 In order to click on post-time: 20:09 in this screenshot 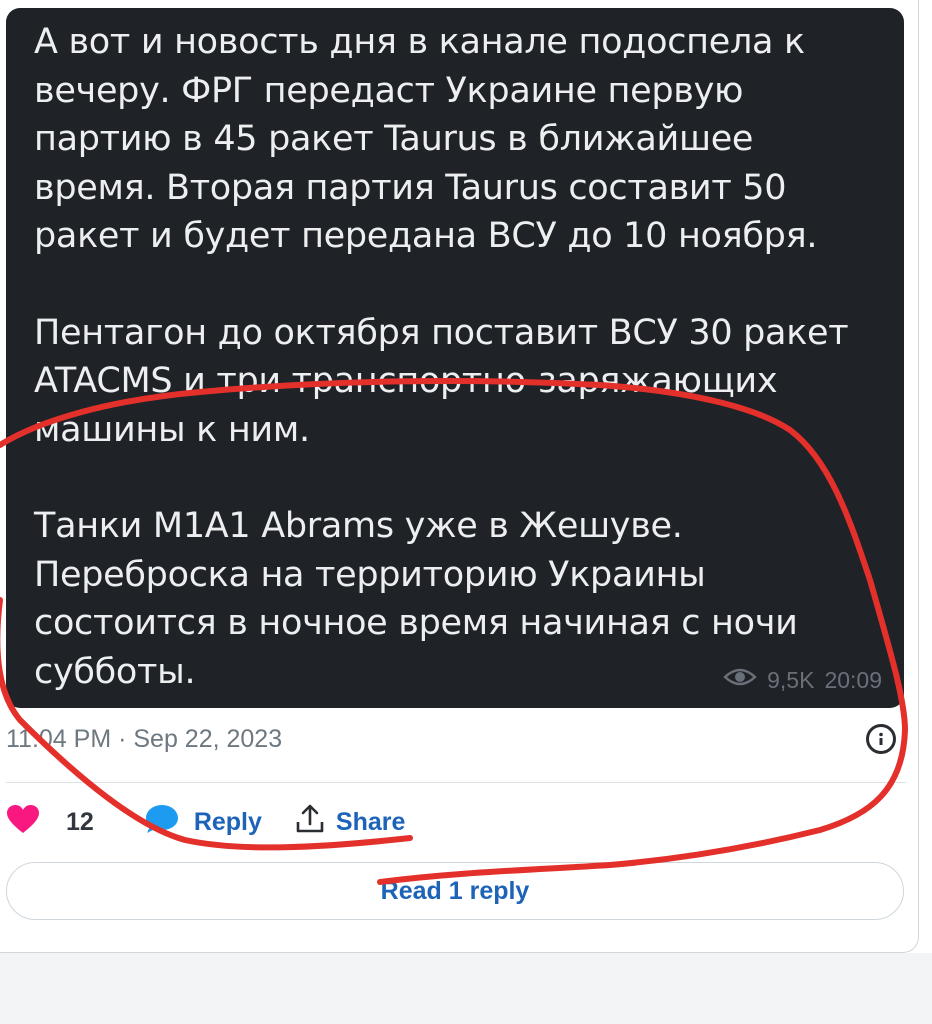, I will do `click(853, 679)`.